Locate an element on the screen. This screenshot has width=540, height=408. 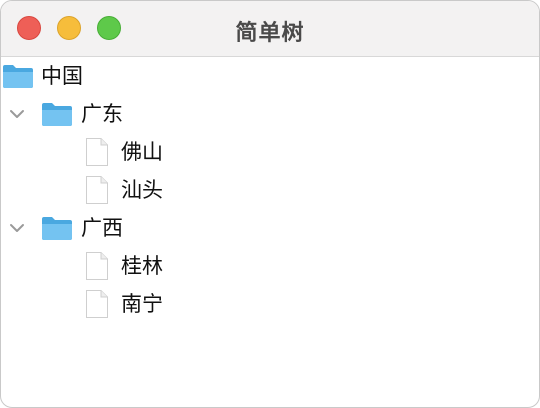
window-title: 简单树 is located at coordinates (270, 33).